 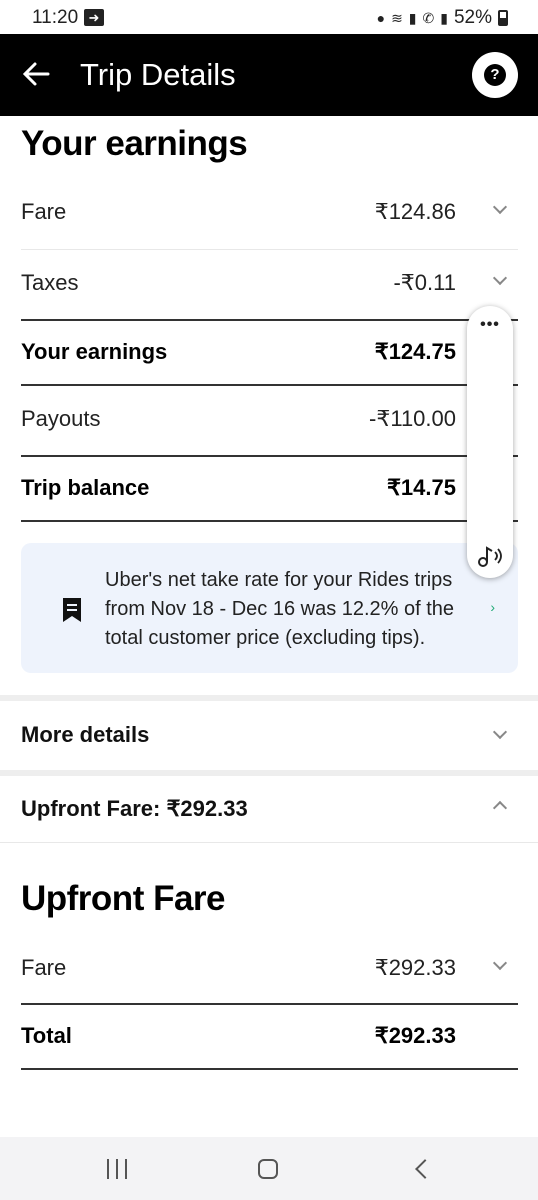 What do you see at coordinates (491, 556) in the screenshot?
I see `music-sound-icon` at bounding box center [491, 556].